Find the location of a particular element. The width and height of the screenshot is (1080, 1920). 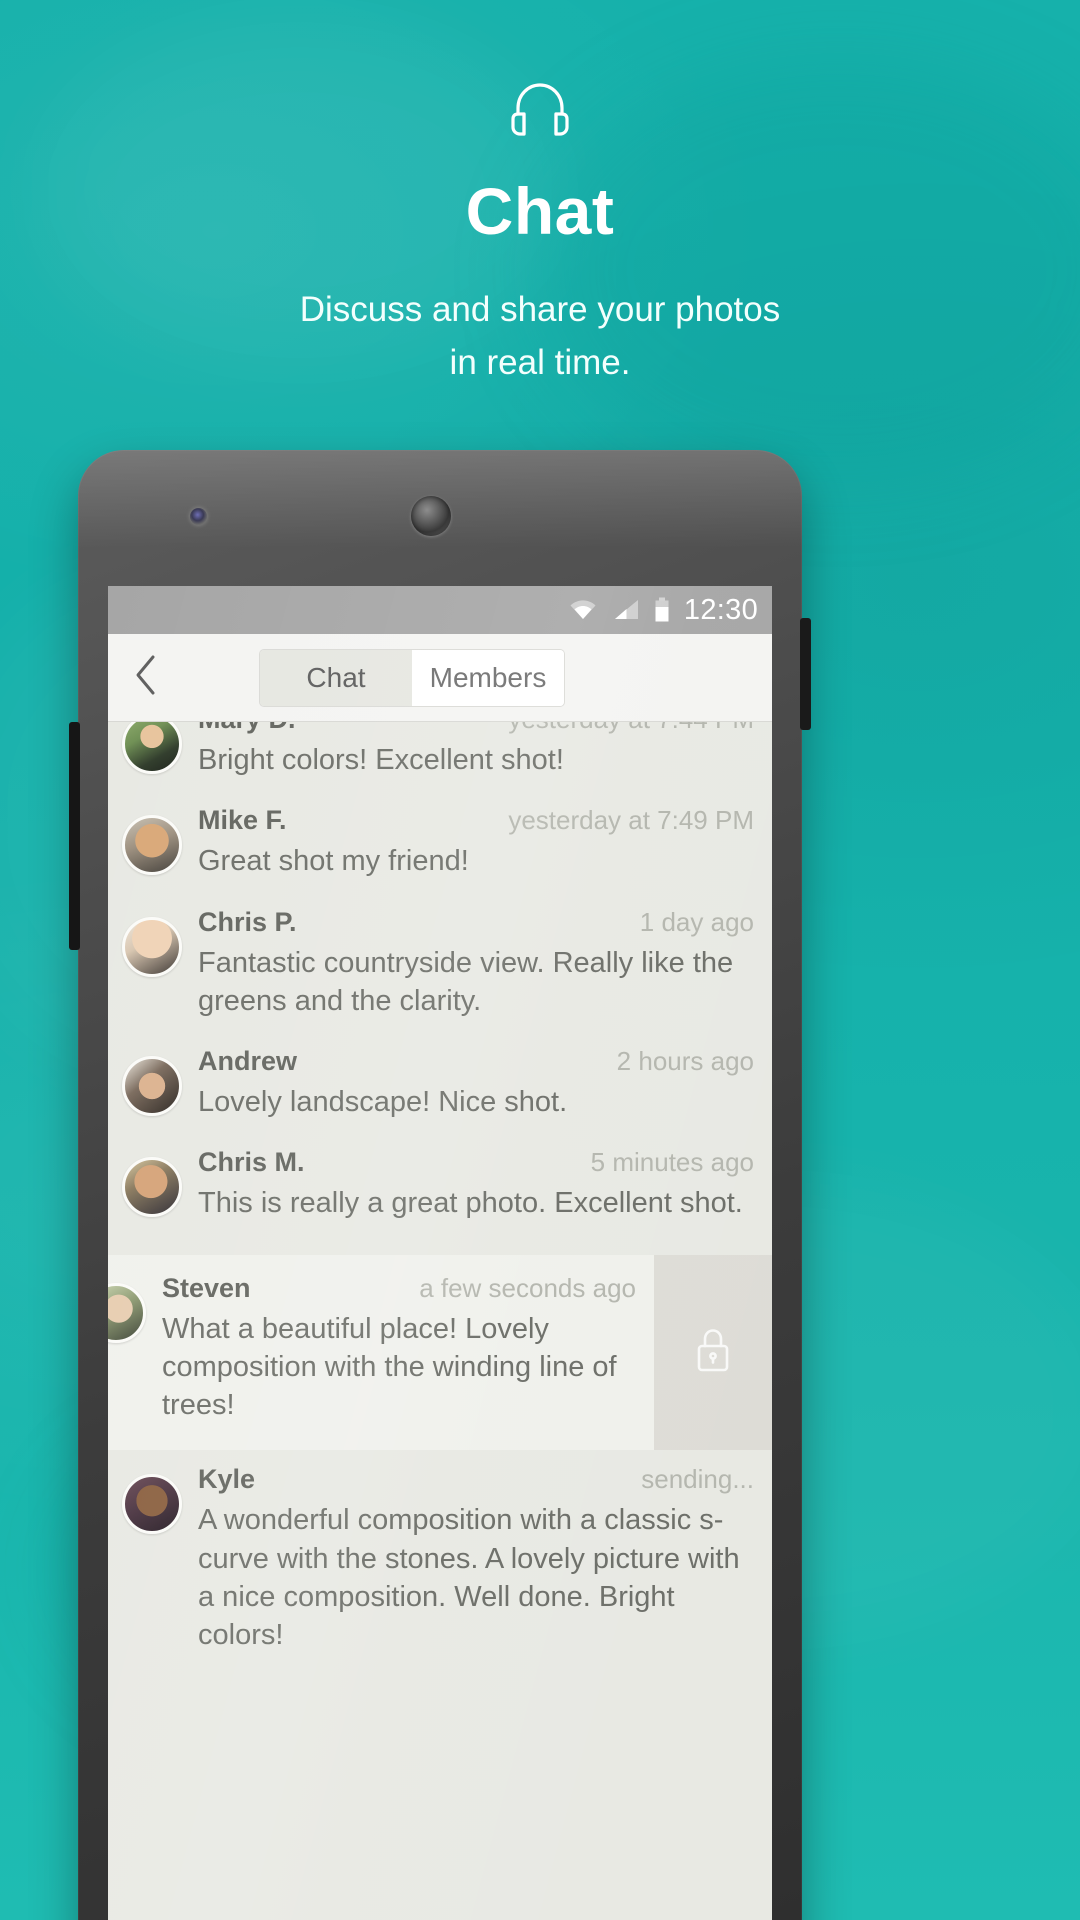

message-timestamp: 5 minutes ago is located at coordinates (672, 1162).